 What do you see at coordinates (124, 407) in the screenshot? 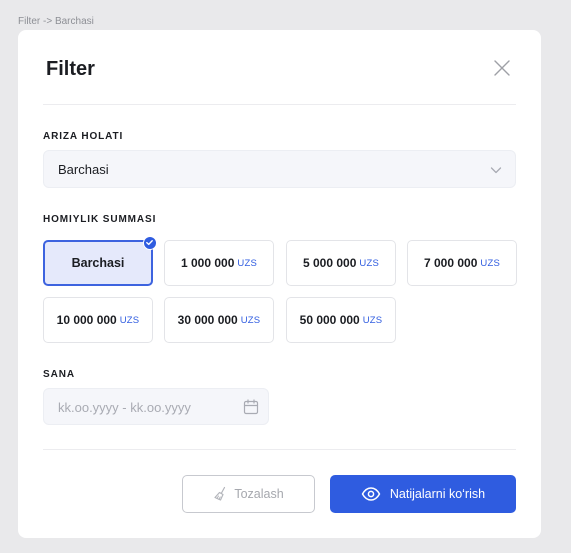
I see `date-placeholder: kk.oo.yyyy - kk.oo.yyyy` at bounding box center [124, 407].